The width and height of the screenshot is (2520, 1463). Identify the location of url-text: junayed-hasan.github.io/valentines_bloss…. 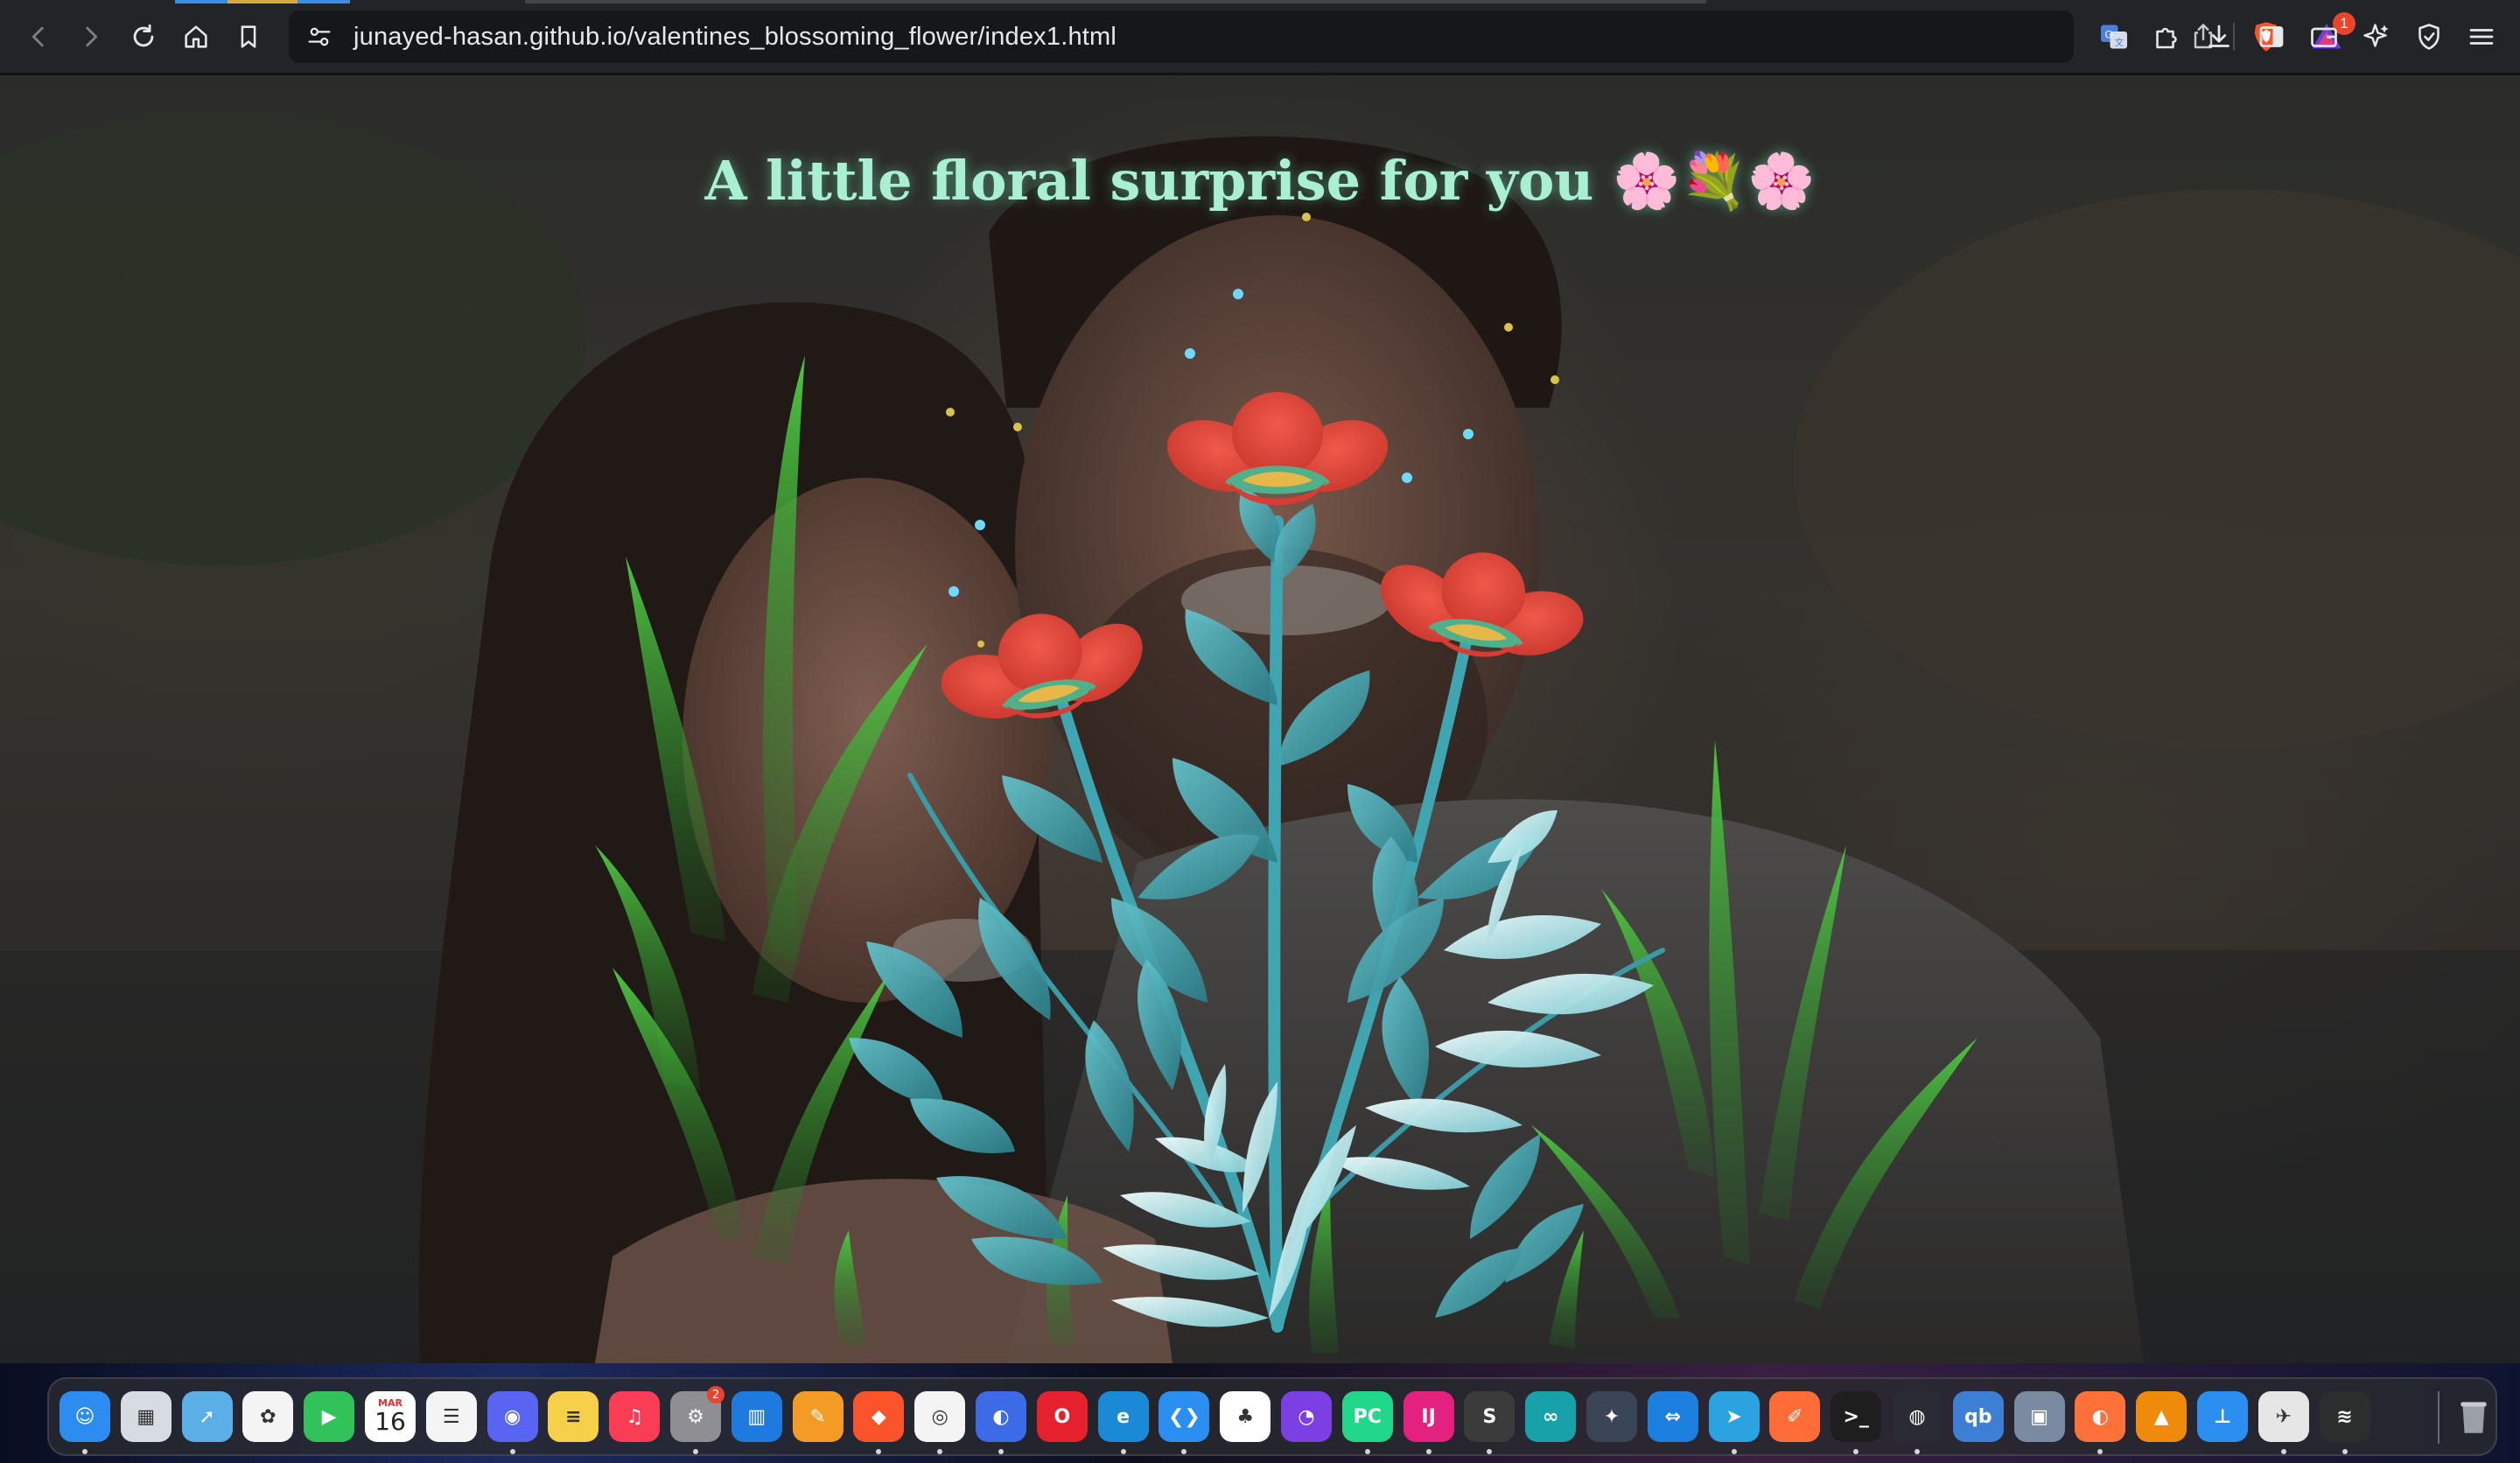
(735, 37).